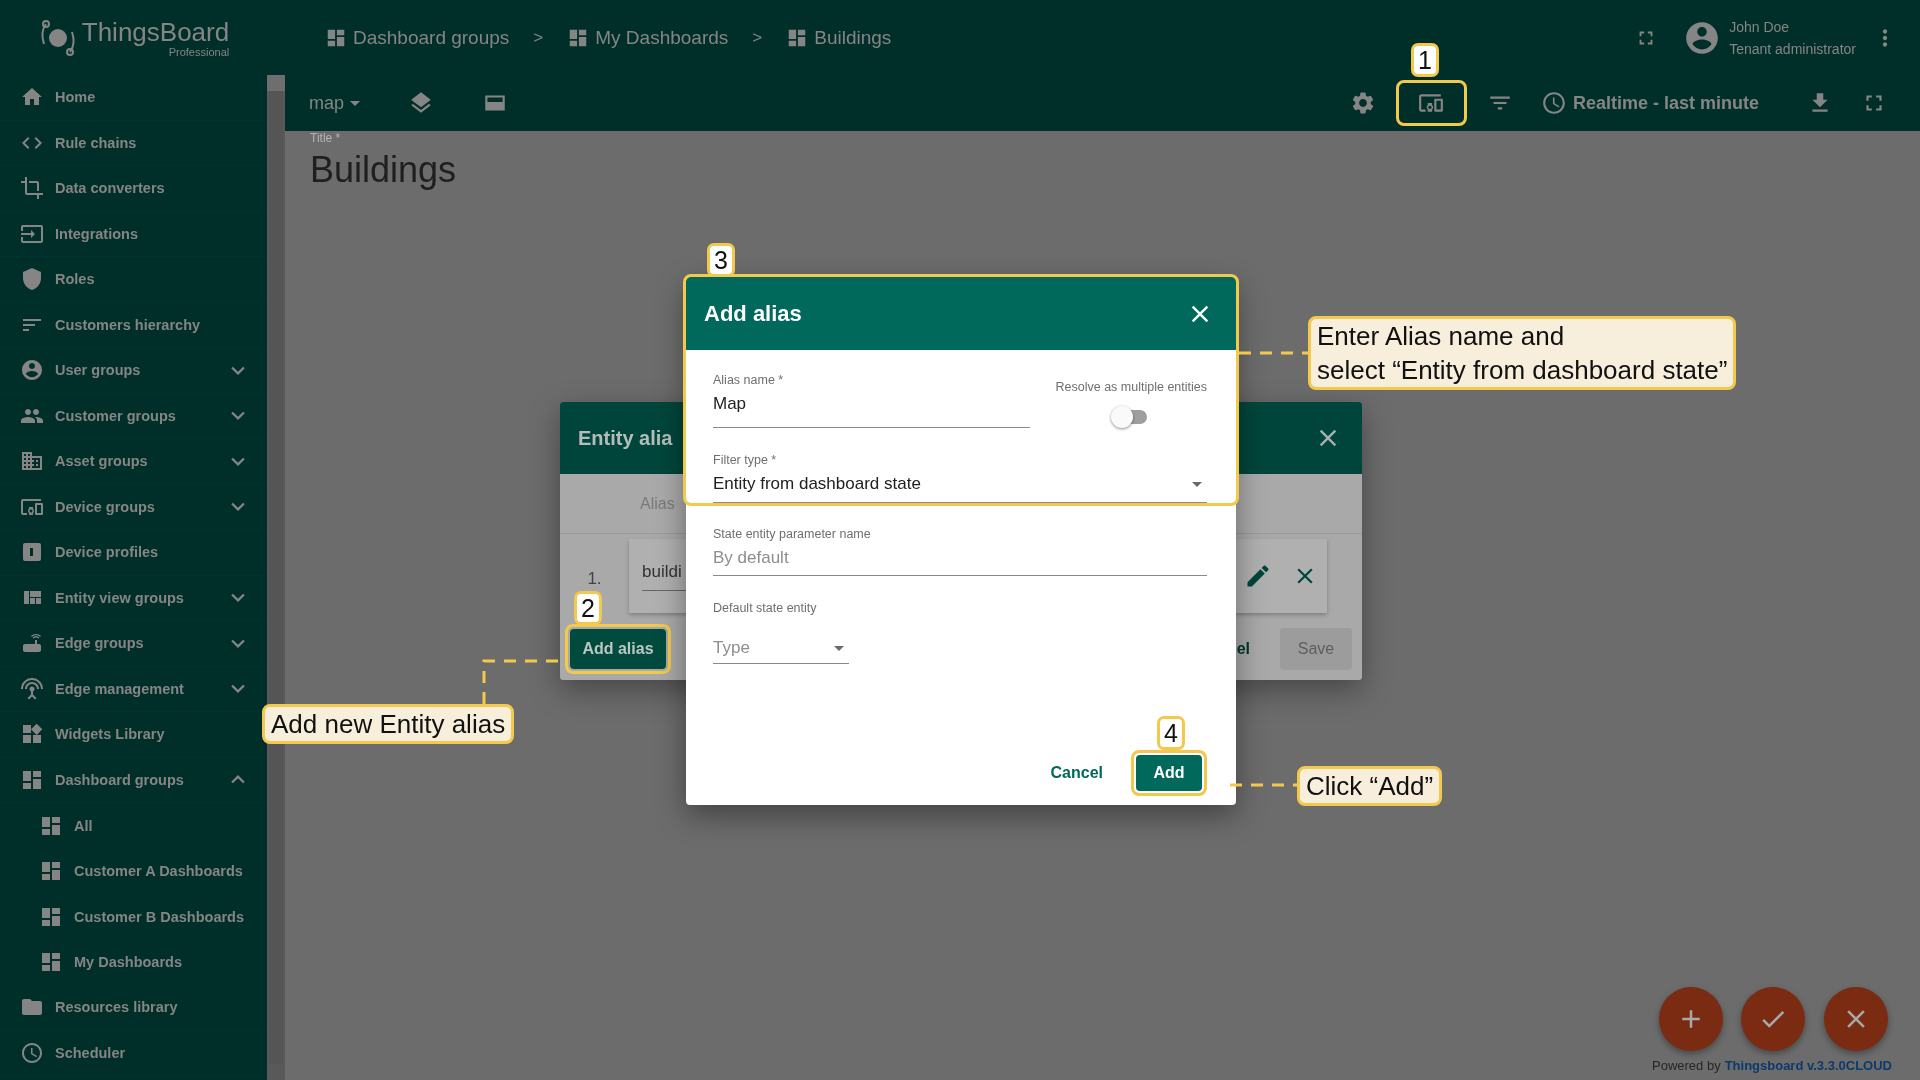 The image size is (1920, 1080). I want to click on step-number: 4, so click(1171, 733).